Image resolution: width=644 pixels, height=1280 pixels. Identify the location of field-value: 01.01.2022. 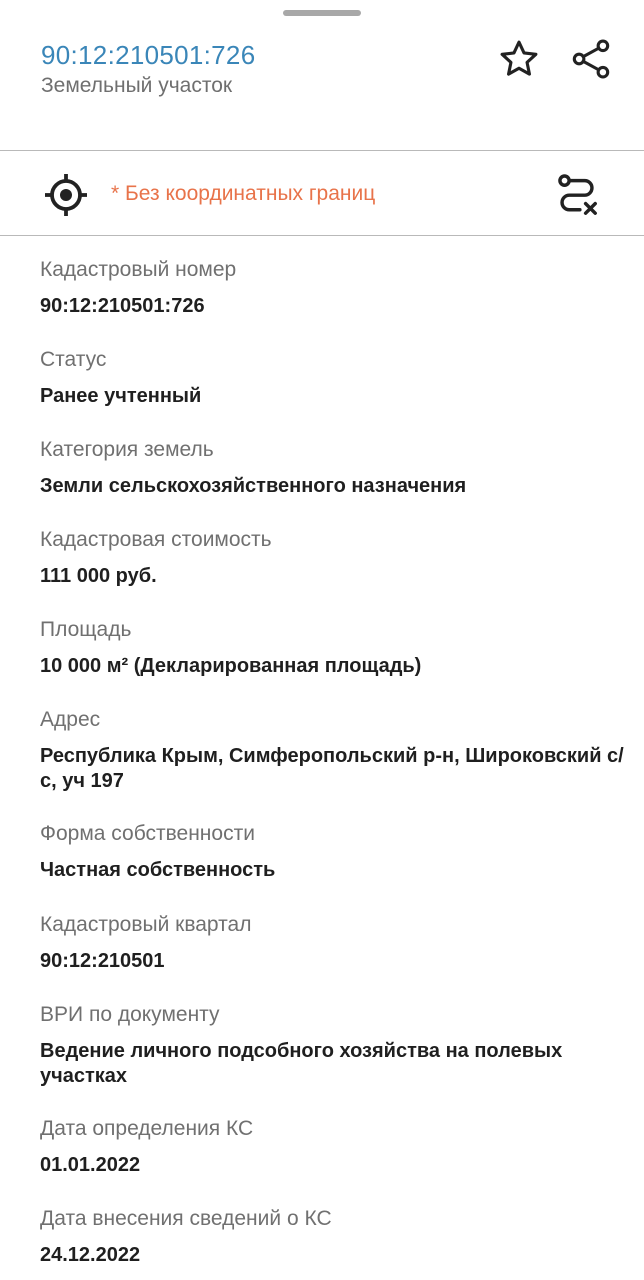
(90, 1165).